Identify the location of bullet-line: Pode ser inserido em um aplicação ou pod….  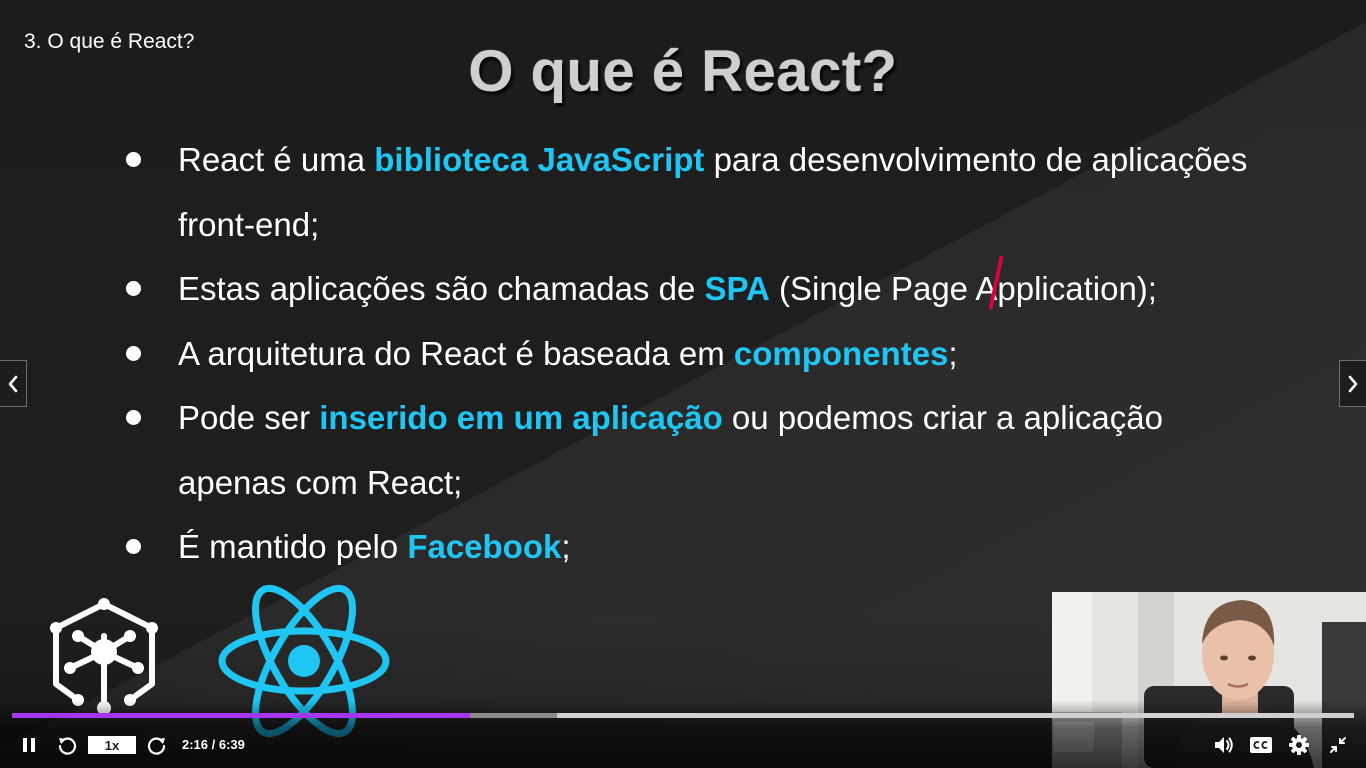
(749, 418).